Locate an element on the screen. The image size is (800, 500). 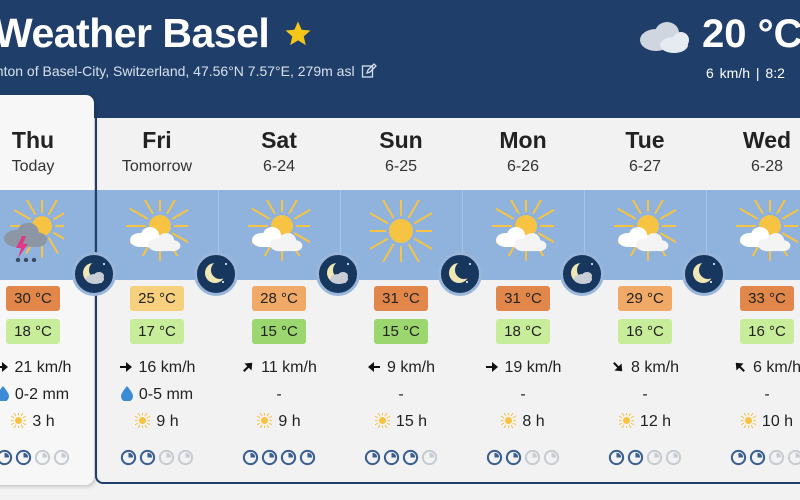
sunshine-hours-value: 8 h is located at coordinates (533, 421).